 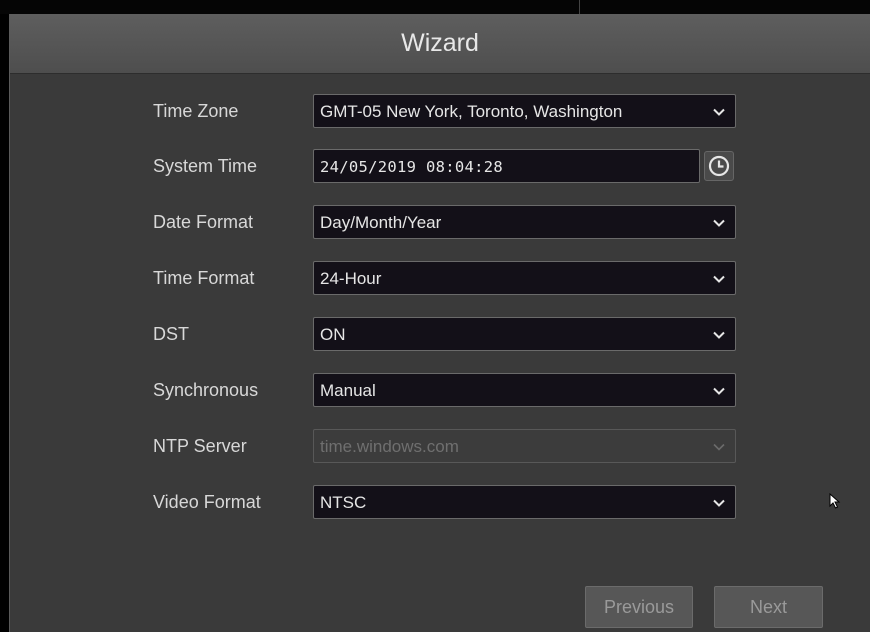 What do you see at coordinates (524, 446) in the screenshot?
I see `ntp-server-select: time.windows.com` at bounding box center [524, 446].